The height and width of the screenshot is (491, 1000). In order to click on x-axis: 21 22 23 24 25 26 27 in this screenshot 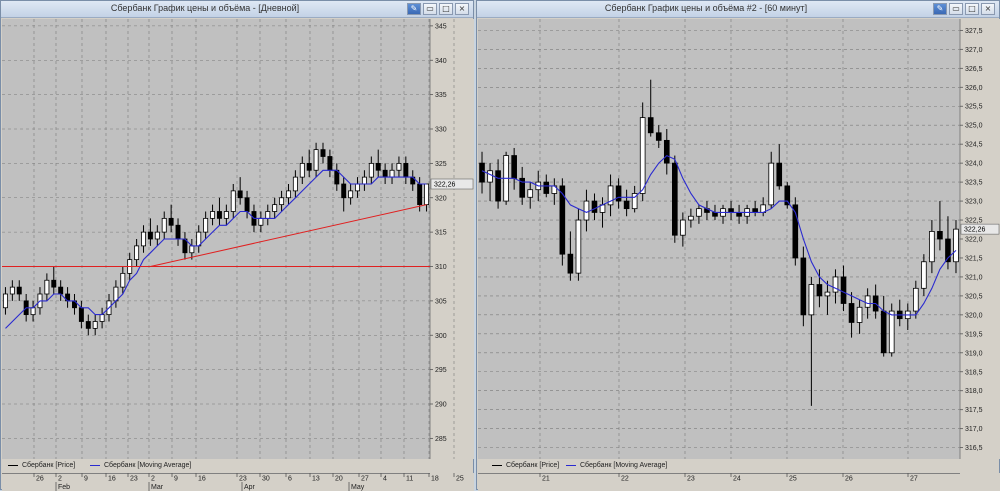, I will do `click(739, 482)`.